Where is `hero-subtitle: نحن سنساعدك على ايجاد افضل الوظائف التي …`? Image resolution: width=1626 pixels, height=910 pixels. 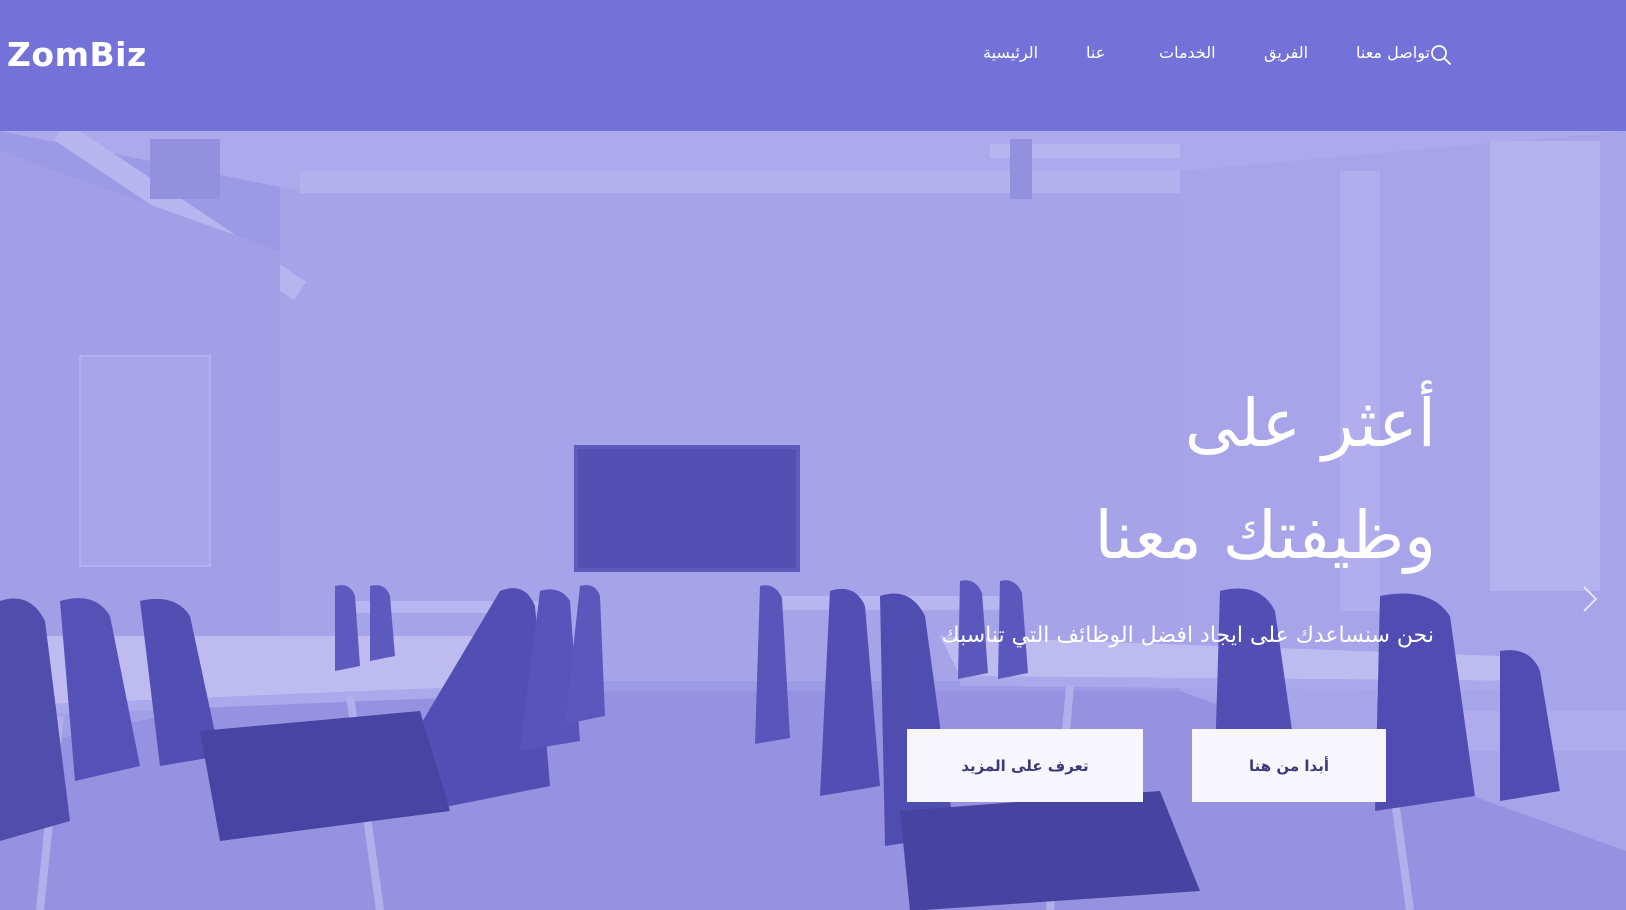
hero-subtitle: نحن سنساعدك على ايجاد افضل الوظائف التي … is located at coordinates (1187, 635).